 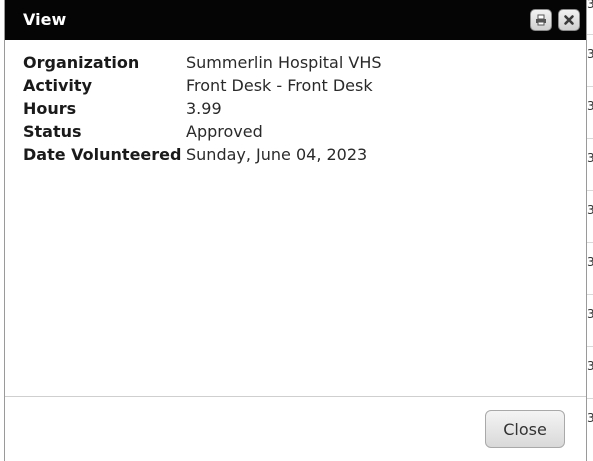 I want to click on detail-value: Approved, so click(x=224, y=132).